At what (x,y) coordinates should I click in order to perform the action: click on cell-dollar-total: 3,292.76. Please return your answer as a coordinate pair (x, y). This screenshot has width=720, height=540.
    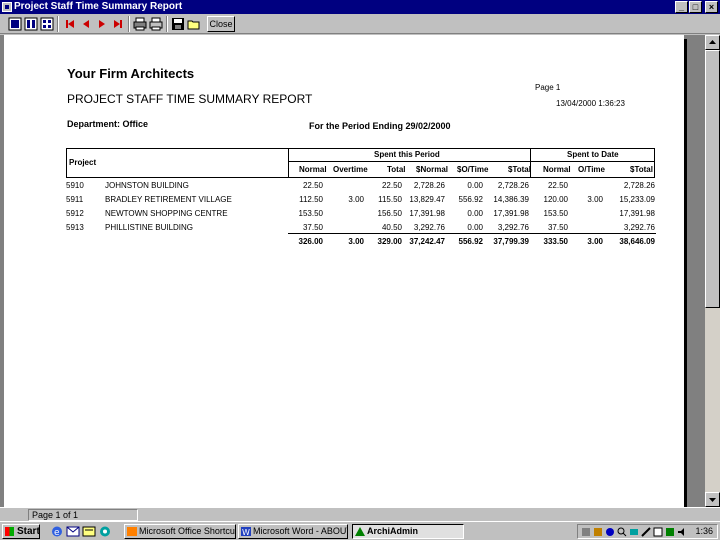
    Looking at the image, I should click on (513, 227).